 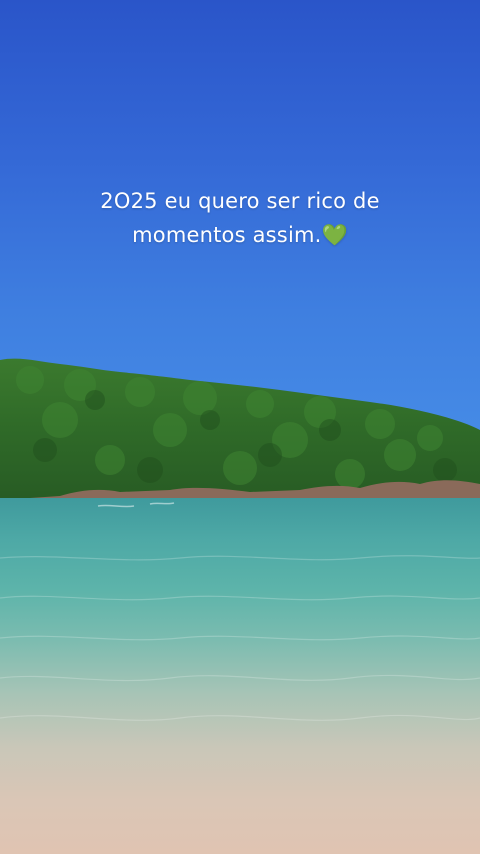 I want to click on caption-line-1: 2O25 eu quero ser rico de, so click(x=240, y=201).